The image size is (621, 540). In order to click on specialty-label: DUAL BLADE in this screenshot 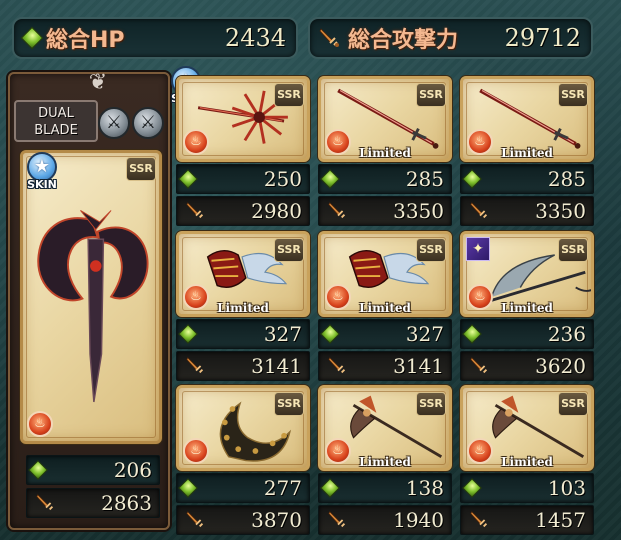, I will do `click(56, 121)`.